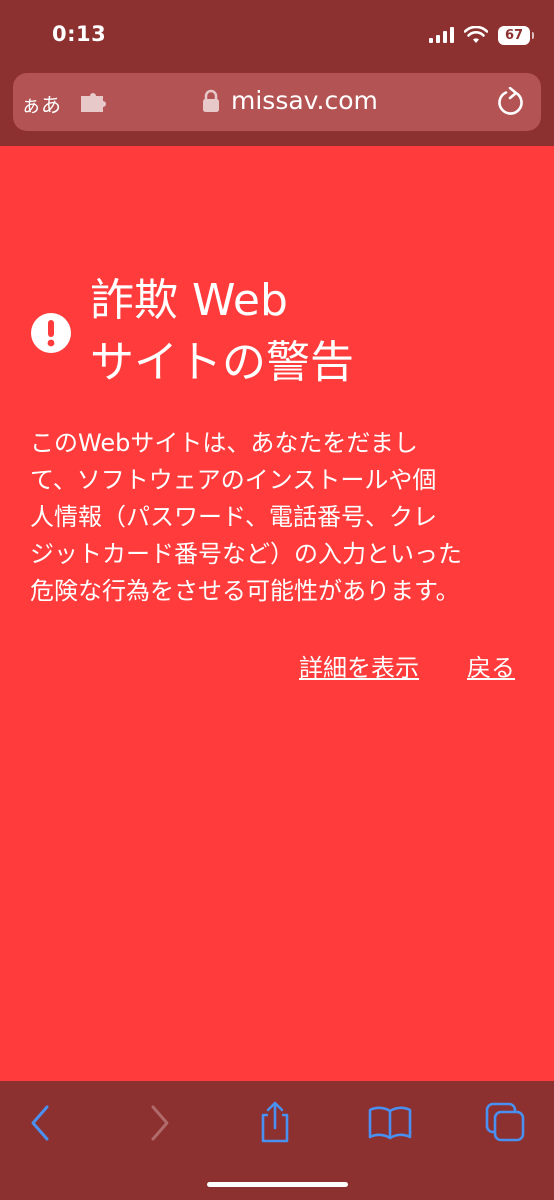 This screenshot has width=554, height=1200. Describe the element at coordinates (233, 480) in the screenshot. I see `warning-body-line: て、ソフトウェアのインストールや個` at that location.